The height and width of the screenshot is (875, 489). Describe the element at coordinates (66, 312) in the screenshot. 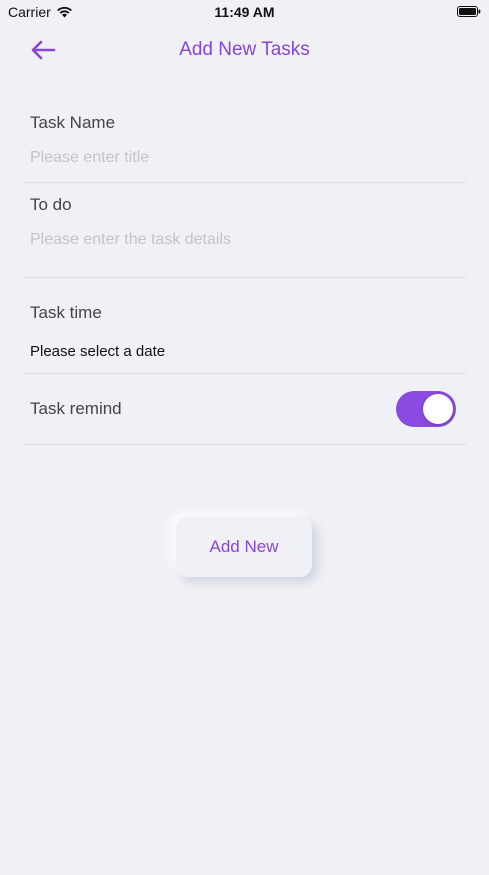

I see `task-time-label: Task time` at that location.